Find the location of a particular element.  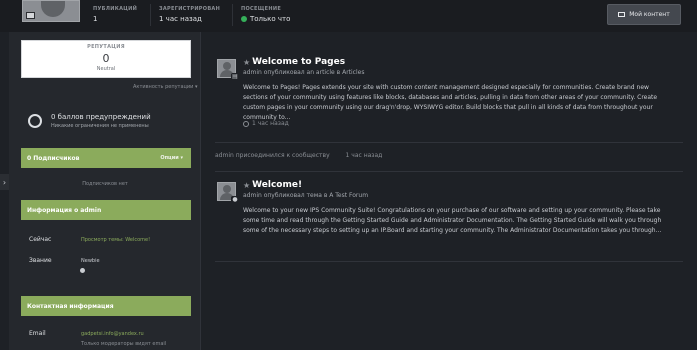

rank-label: Звание is located at coordinates (40, 260).